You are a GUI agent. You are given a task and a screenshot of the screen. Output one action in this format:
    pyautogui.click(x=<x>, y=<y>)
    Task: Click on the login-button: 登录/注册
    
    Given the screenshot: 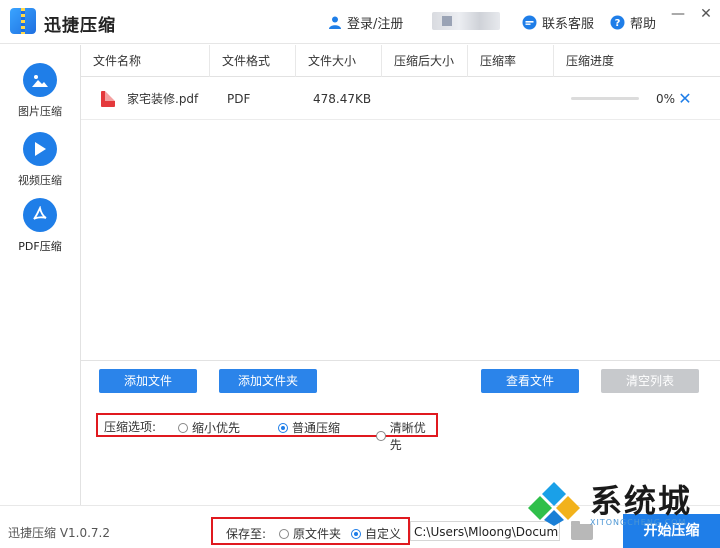 What is the action you would take?
    pyautogui.click(x=366, y=22)
    